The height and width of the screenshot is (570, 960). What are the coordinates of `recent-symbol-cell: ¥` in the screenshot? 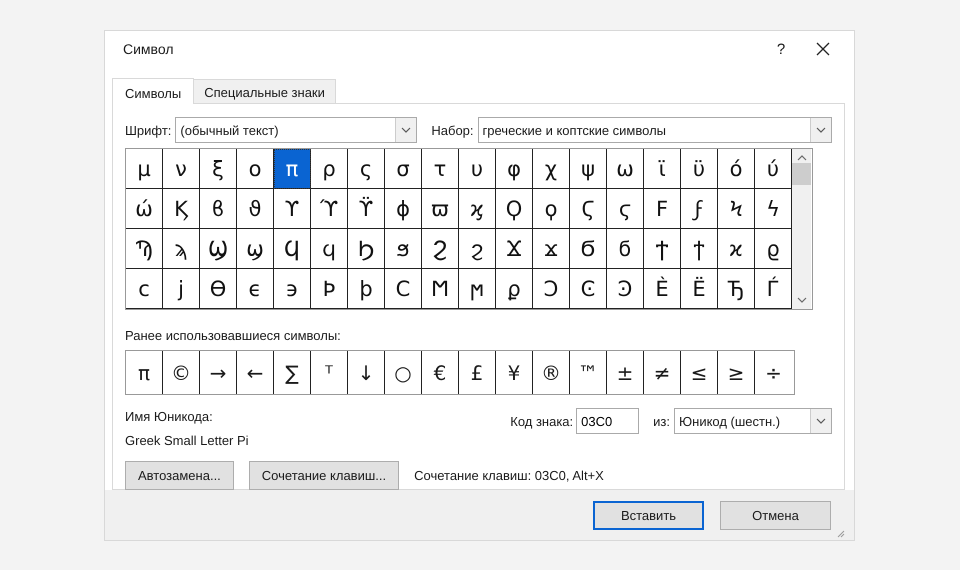 It's located at (514, 372).